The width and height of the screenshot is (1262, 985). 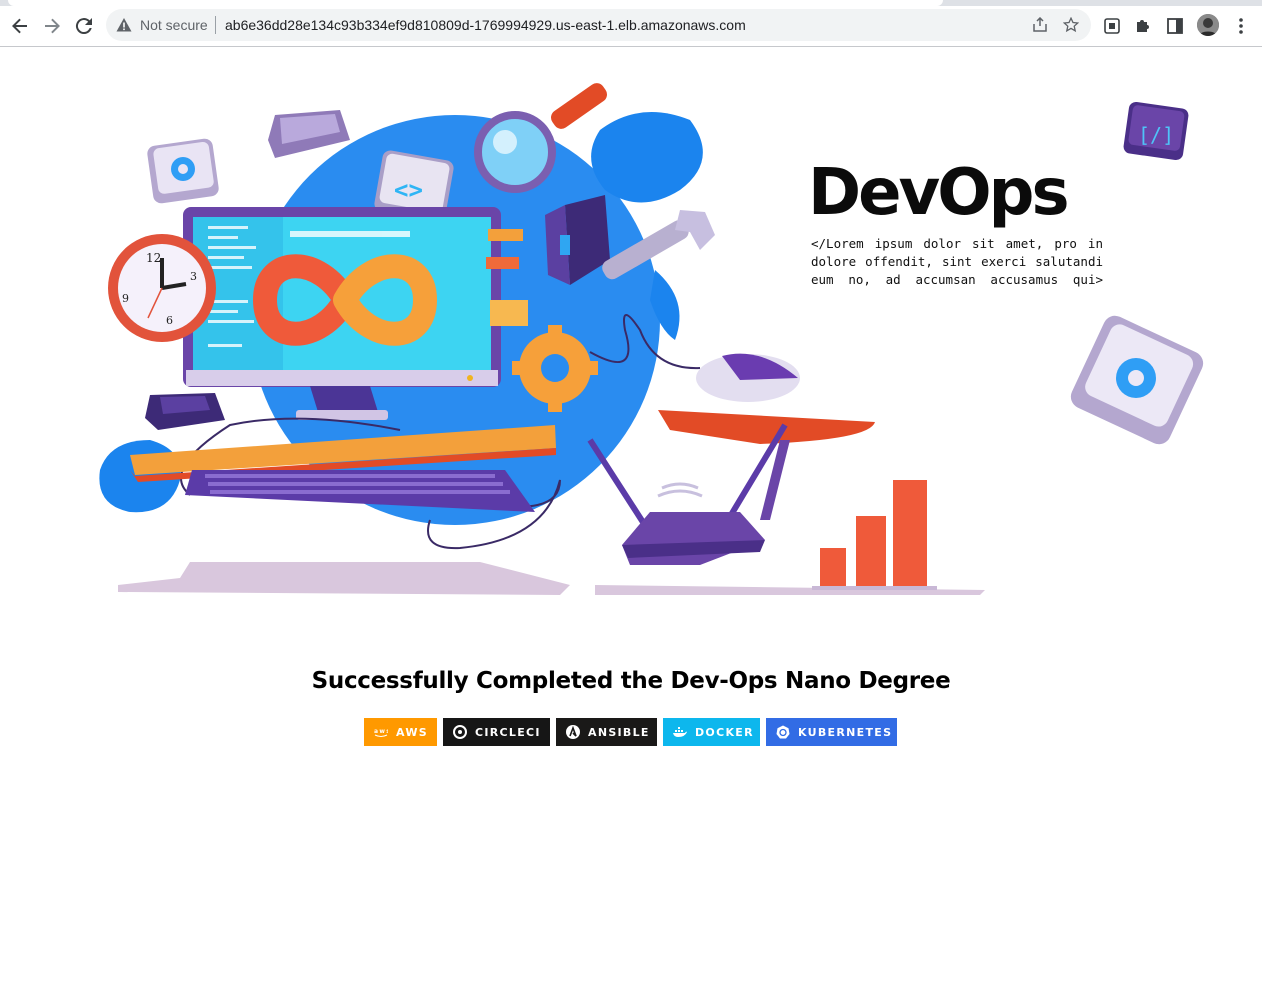 What do you see at coordinates (412, 732) in the screenshot?
I see `badge-label: AWS` at bounding box center [412, 732].